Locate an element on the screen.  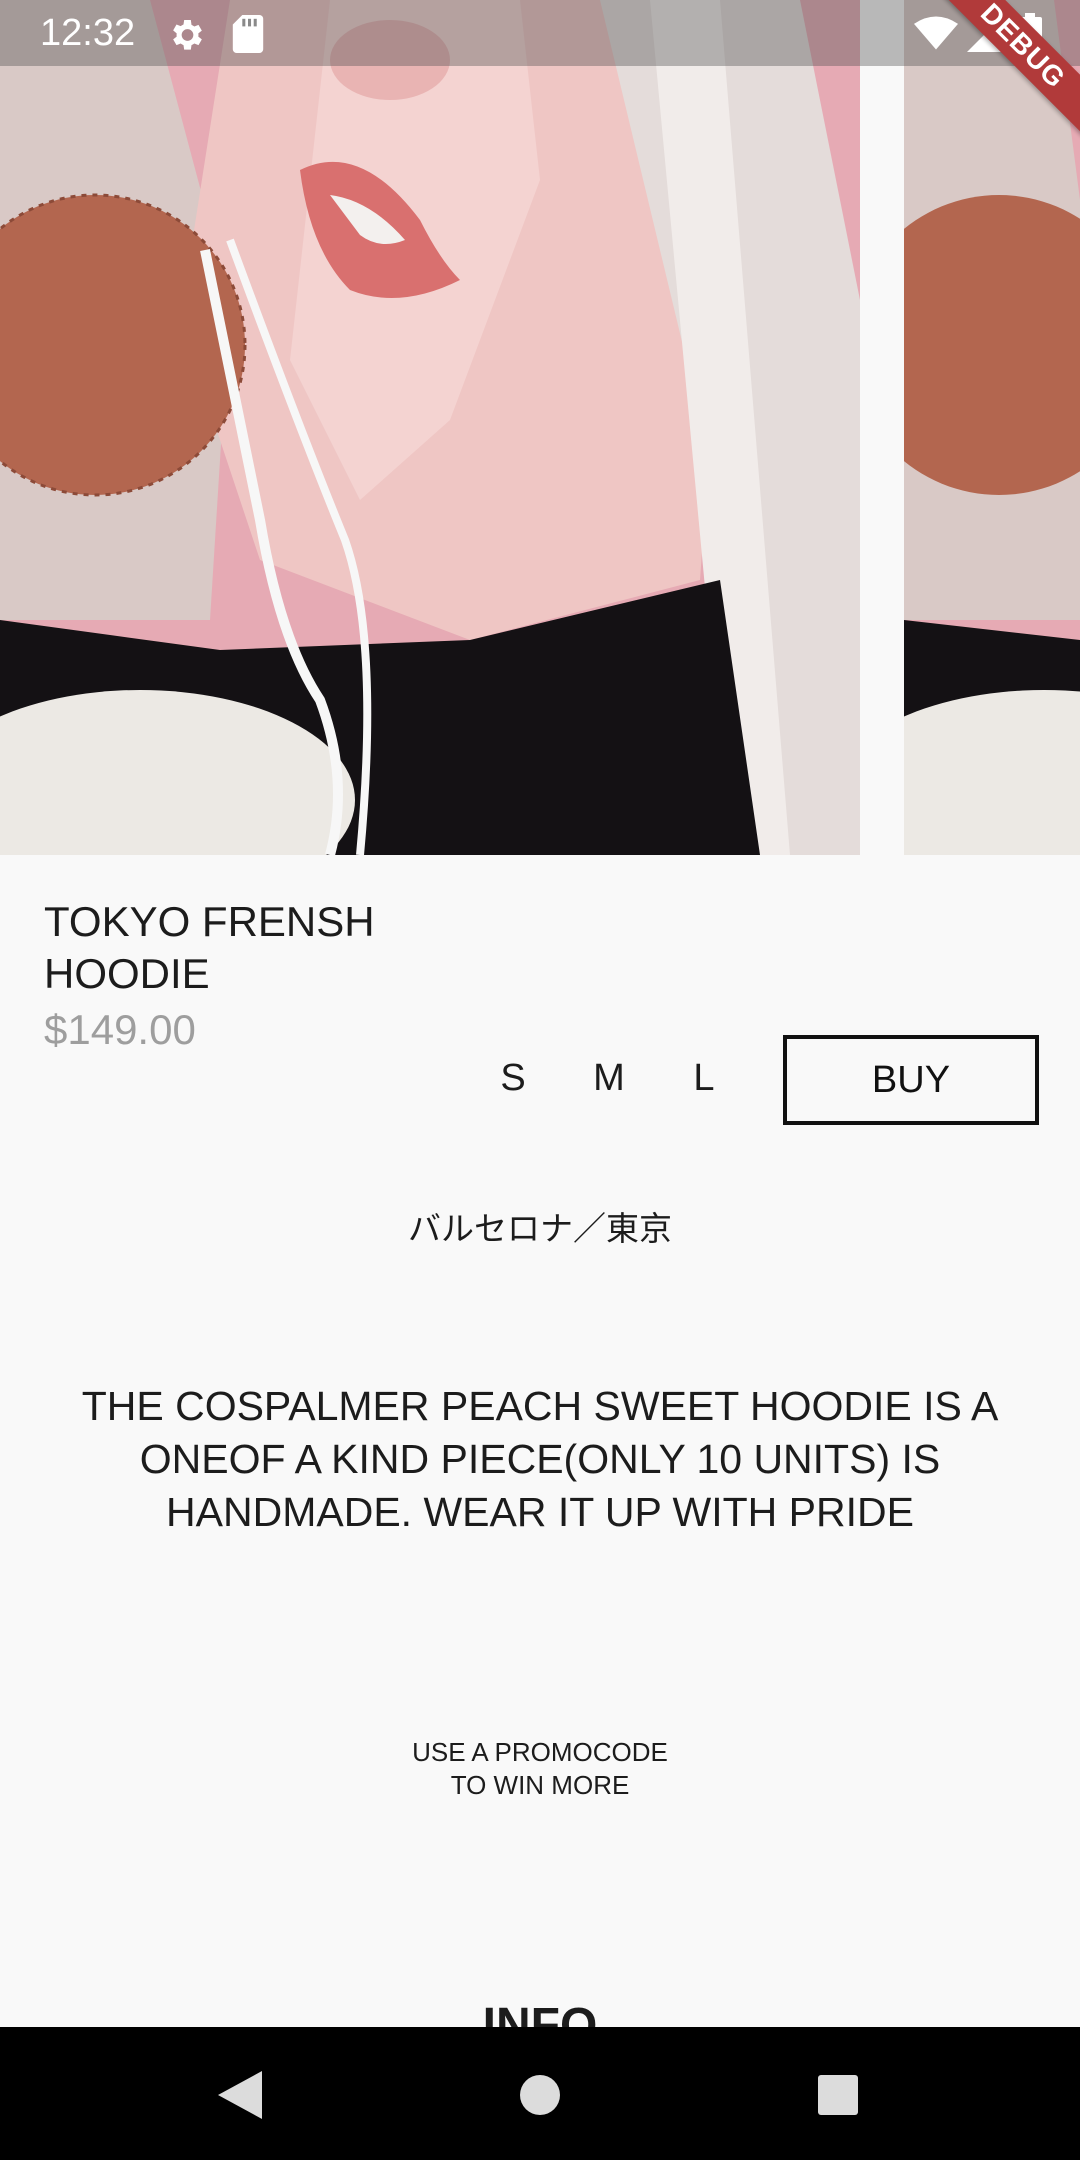
recents-square-icon is located at coordinates (838, 2095).